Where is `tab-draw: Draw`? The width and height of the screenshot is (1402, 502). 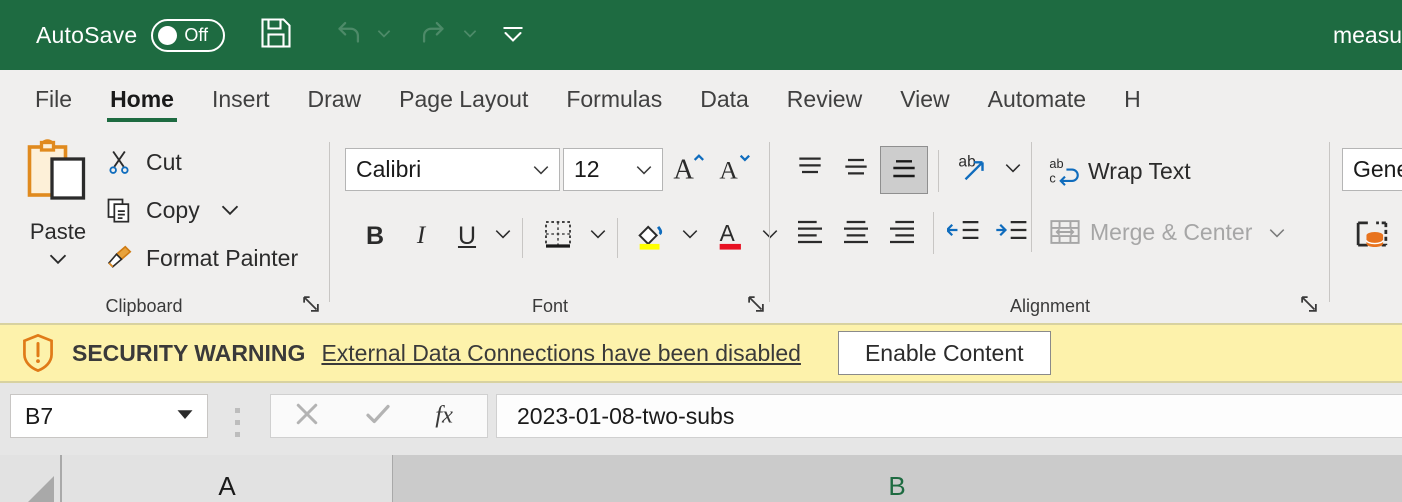
tab-draw: Draw is located at coordinates (335, 99).